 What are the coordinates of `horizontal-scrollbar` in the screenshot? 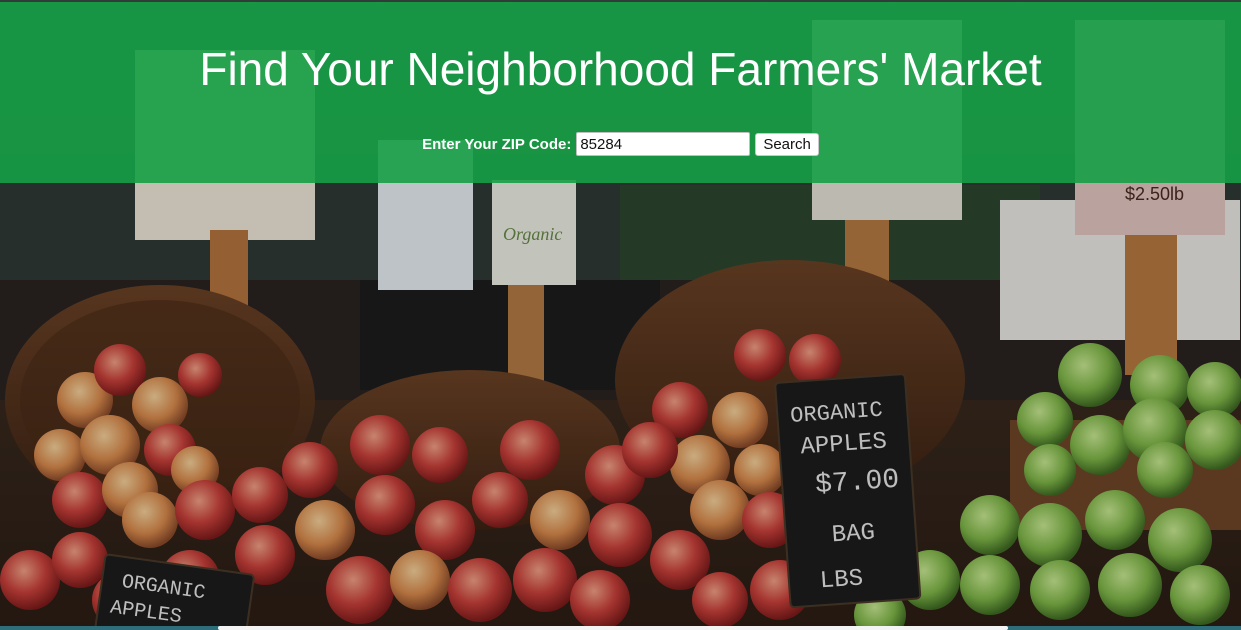 It's located at (613, 628).